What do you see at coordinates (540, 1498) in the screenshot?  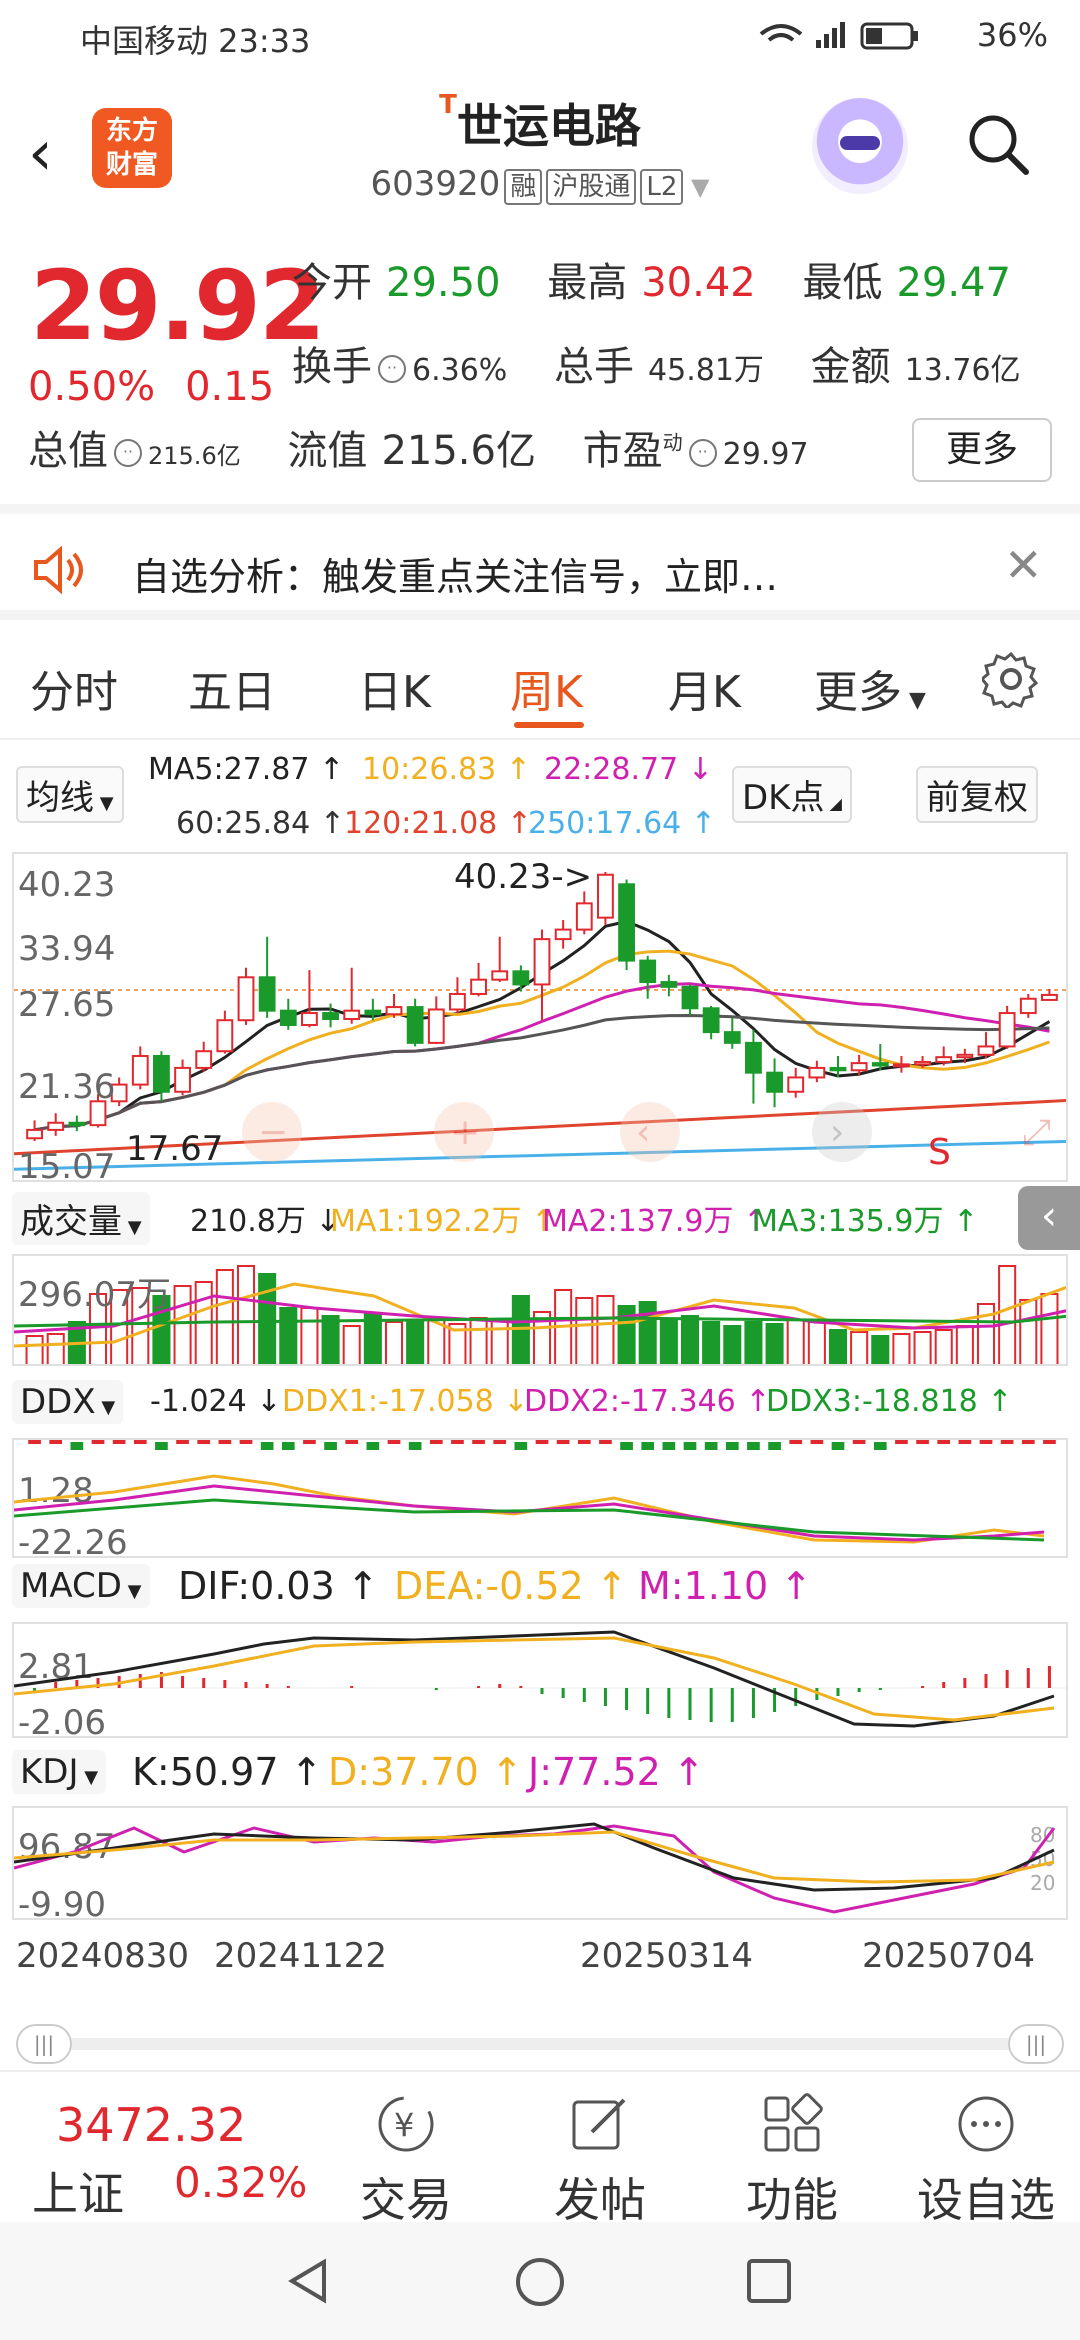 I see `ddx-chart: 1.28 -22.26` at bounding box center [540, 1498].